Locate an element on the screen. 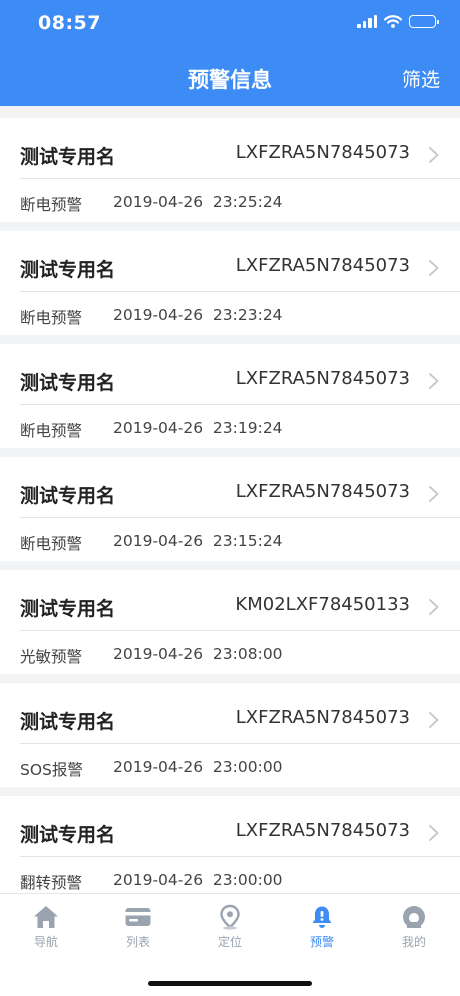  battery-icon is located at coordinates (424, 21).